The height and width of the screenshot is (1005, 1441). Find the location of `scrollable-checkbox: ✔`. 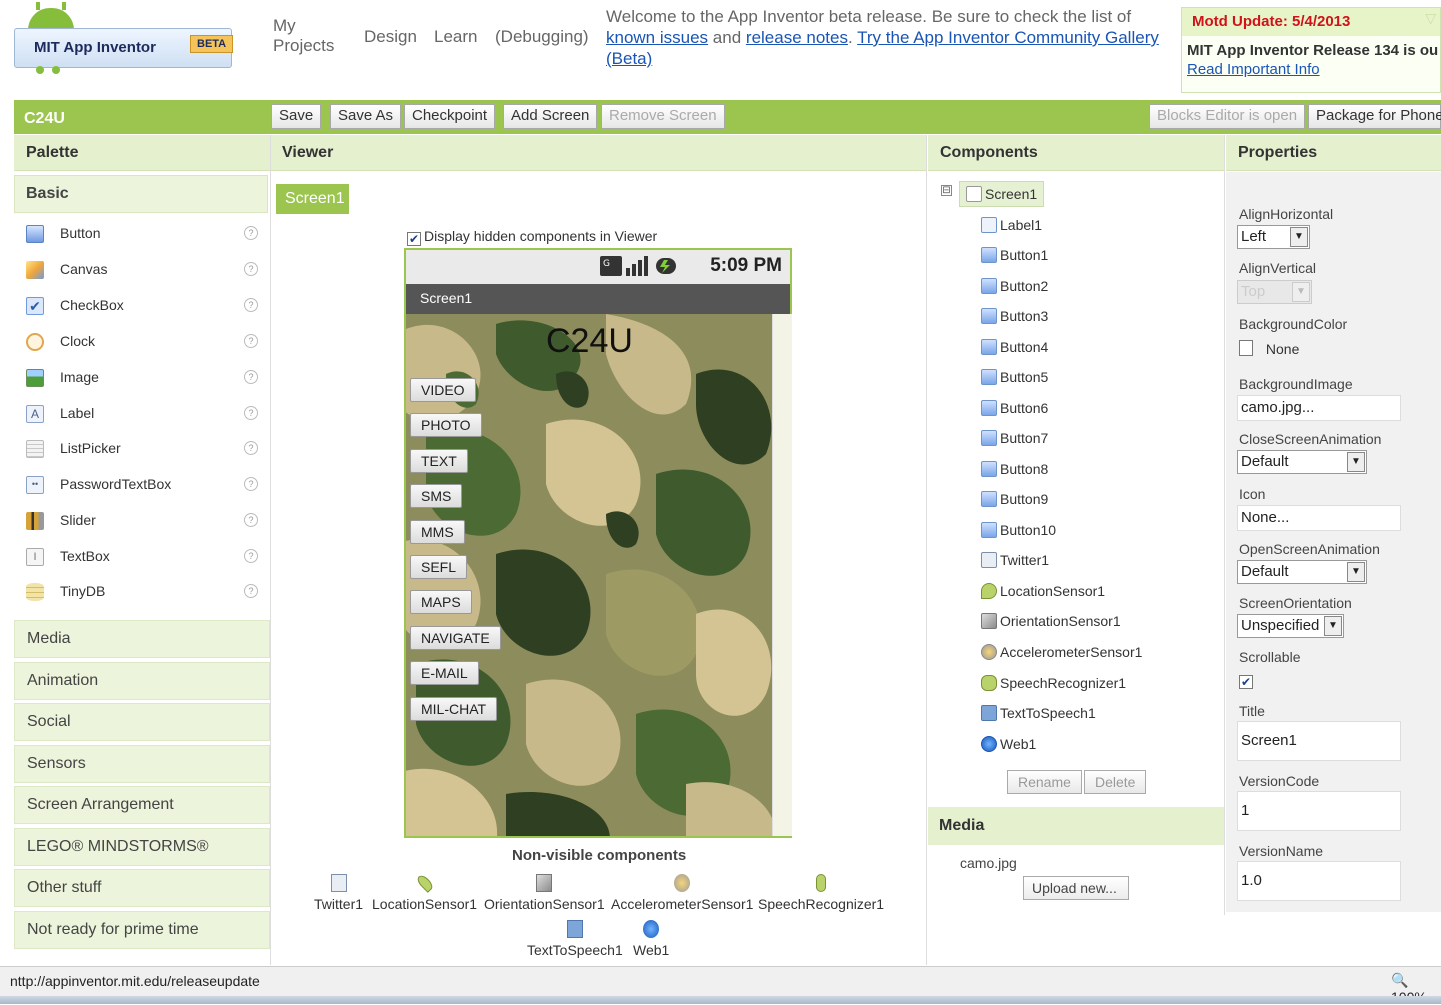

scrollable-checkbox: ✔ is located at coordinates (1247, 680).